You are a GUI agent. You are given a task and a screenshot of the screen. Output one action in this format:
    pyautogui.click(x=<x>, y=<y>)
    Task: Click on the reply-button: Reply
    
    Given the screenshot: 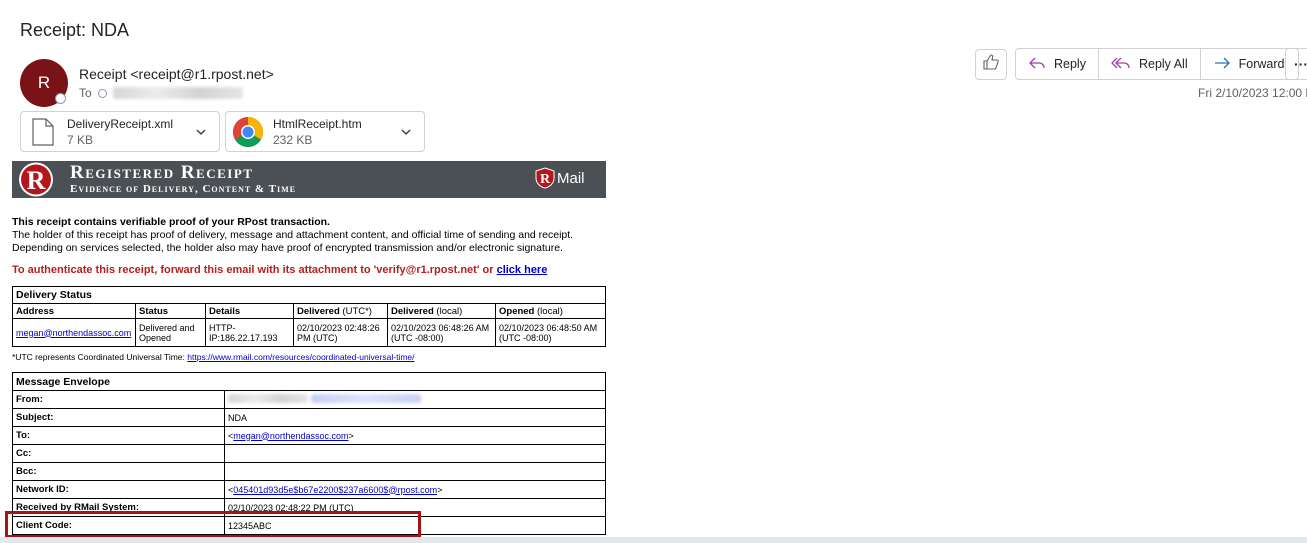 What is the action you would take?
    pyautogui.click(x=1057, y=64)
    